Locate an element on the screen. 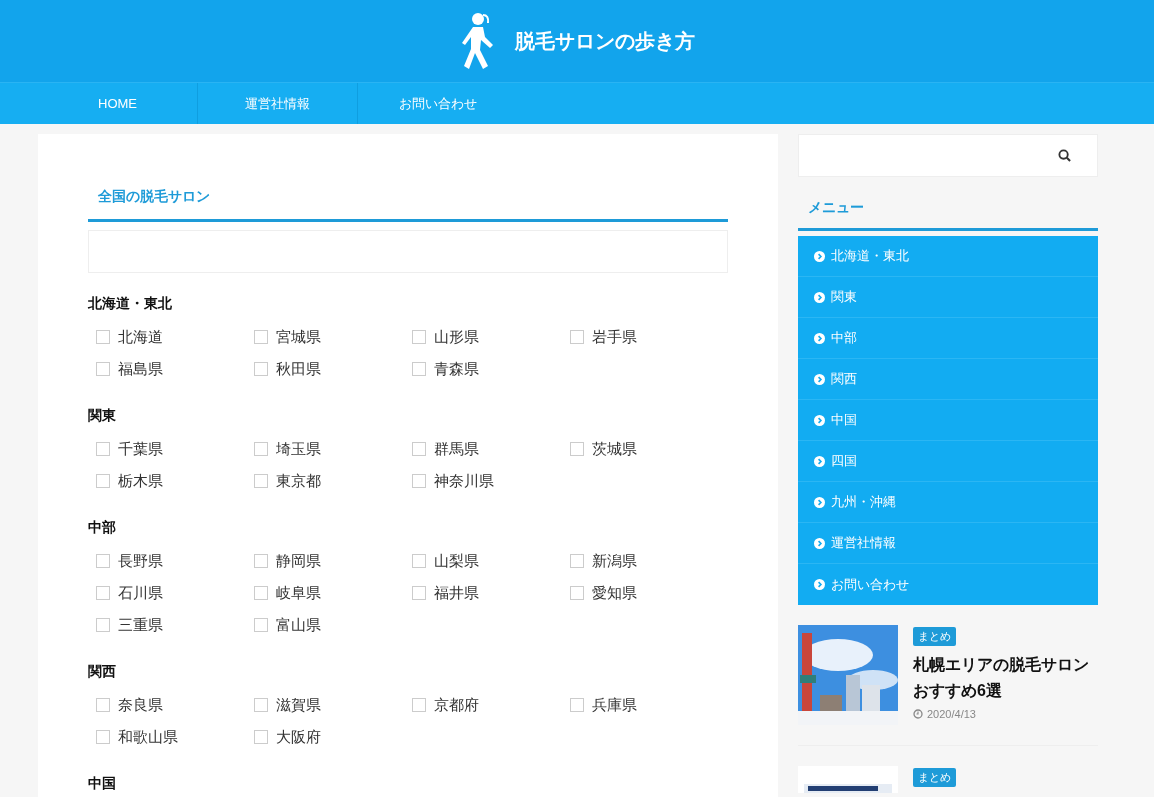  post-title: 札幌エリアの脱毛サロンおすすめ6選 is located at coordinates (1003, 677).